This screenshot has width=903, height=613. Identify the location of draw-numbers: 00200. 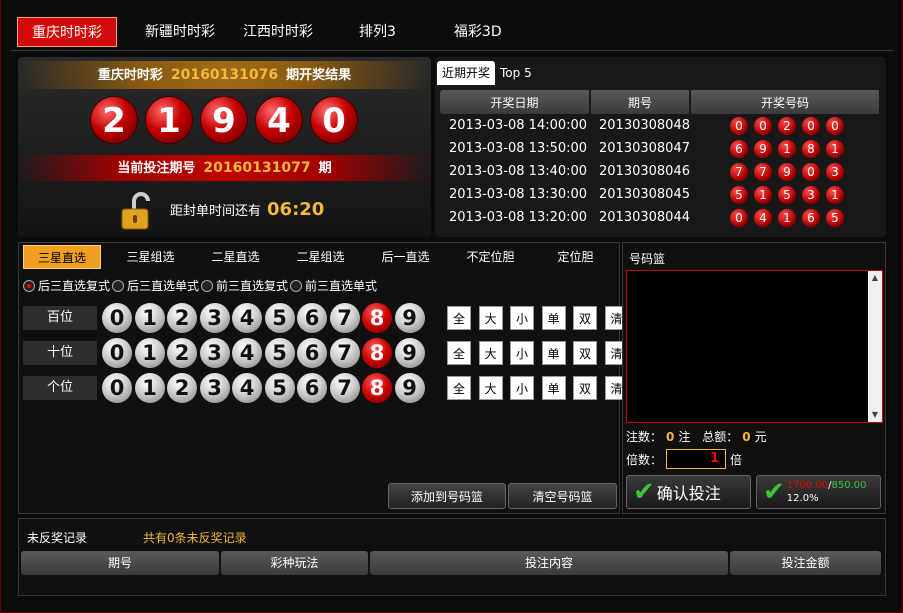
(785, 125).